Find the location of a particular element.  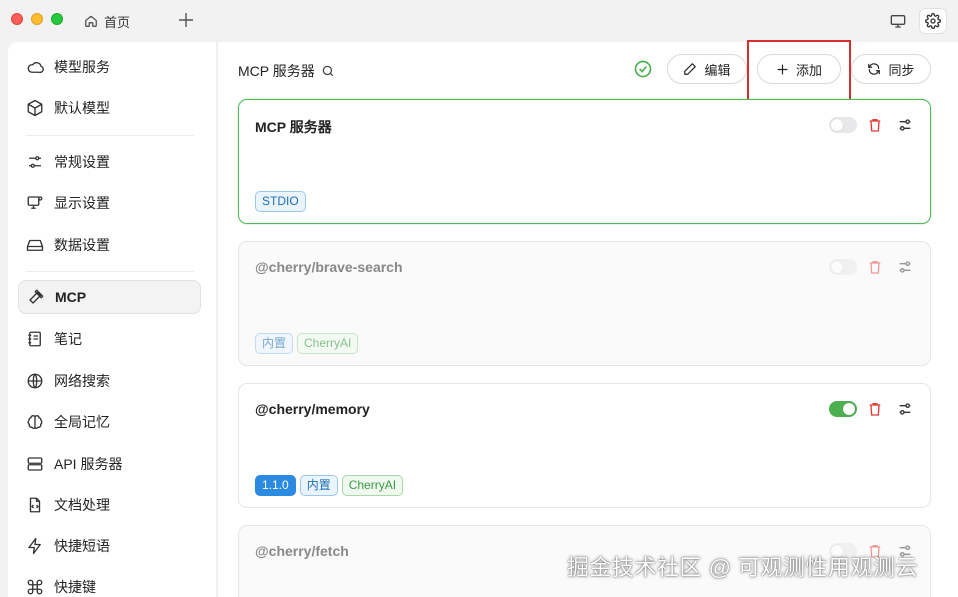

card-tags: STDIO is located at coordinates (280, 201).